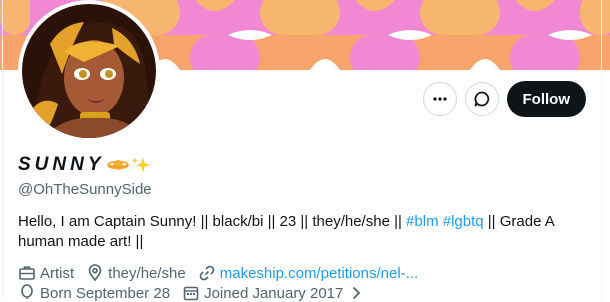 Image resolution: width=610 pixels, height=302 pixels. I want to click on joined-item: Joined January 2017, so click(273, 293).